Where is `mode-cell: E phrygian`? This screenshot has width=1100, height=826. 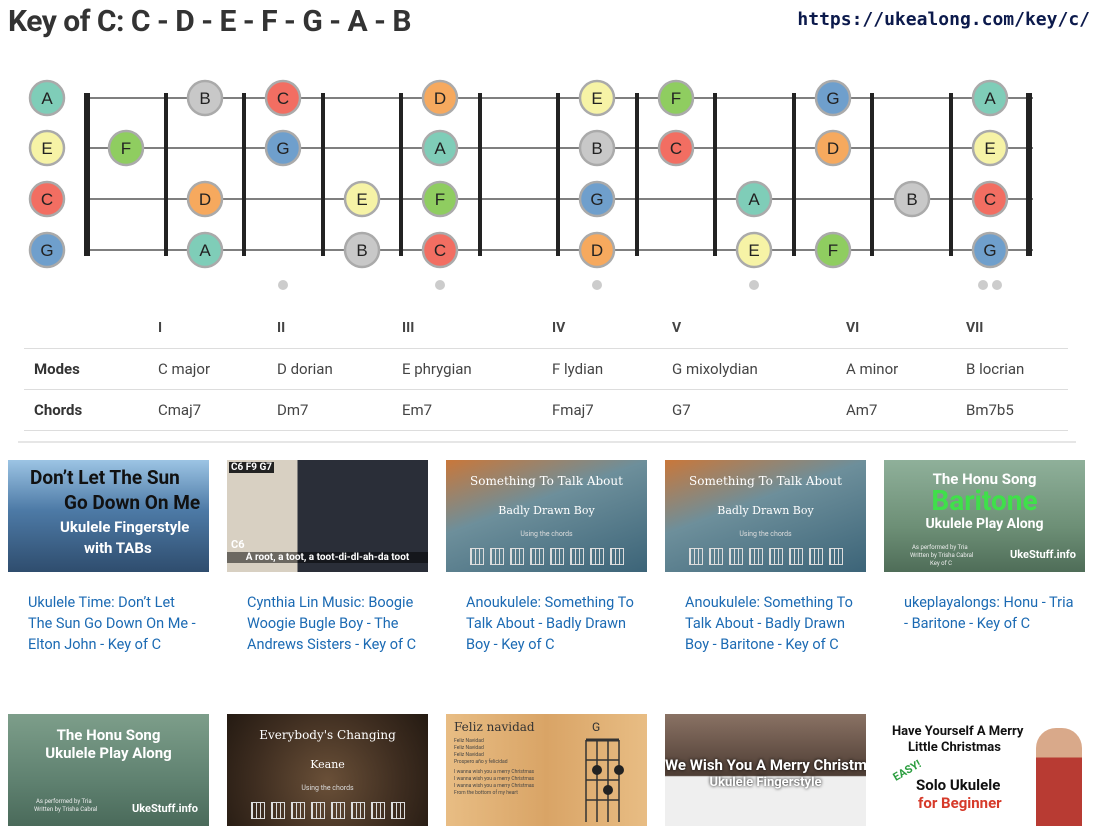 mode-cell: E phrygian is located at coordinates (467, 369).